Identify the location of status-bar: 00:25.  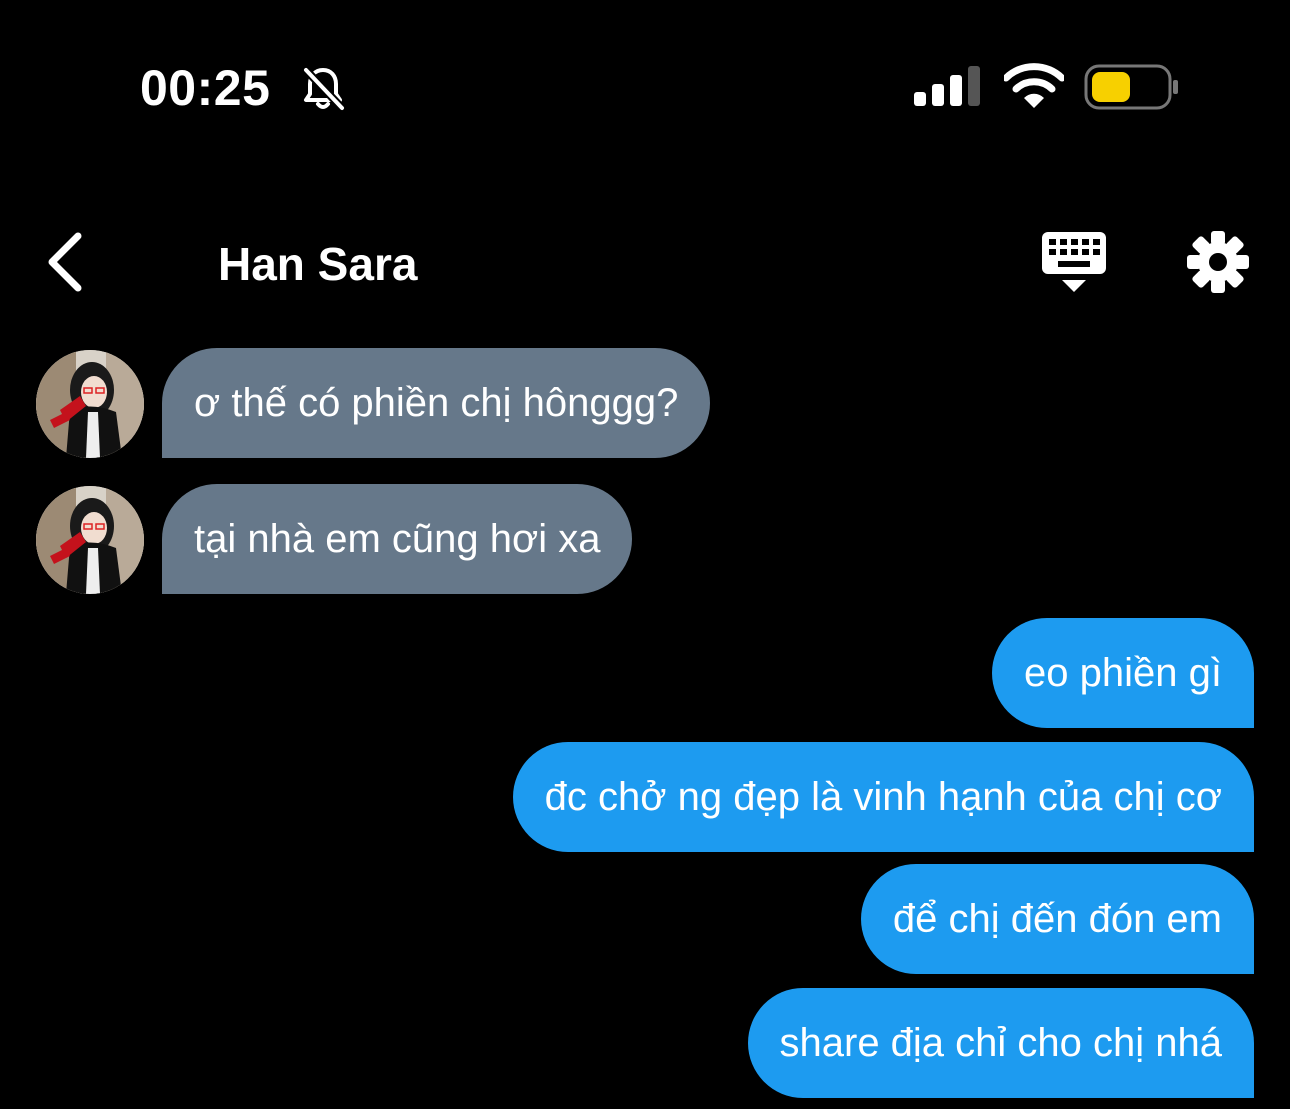
(645, 75).